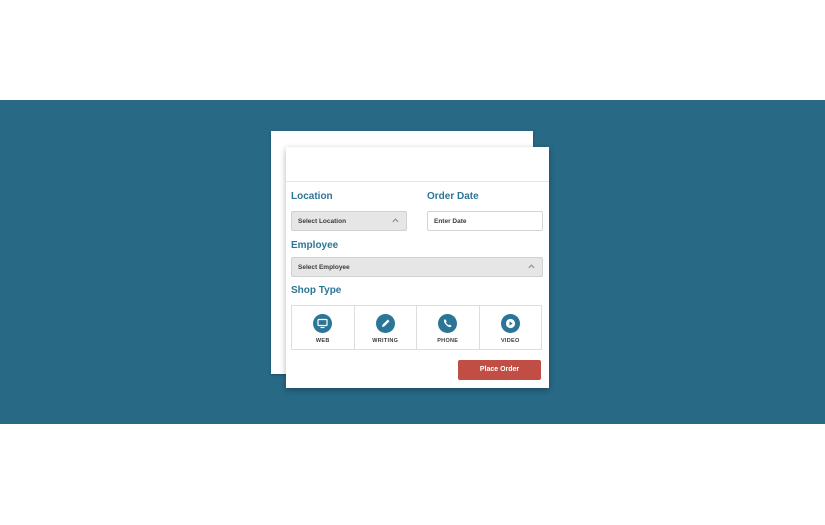 The width and height of the screenshot is (825, 525). Describe the element at coordinates (453, 196) in the screenshot. I see `order-date-label: Order Date` at that location.